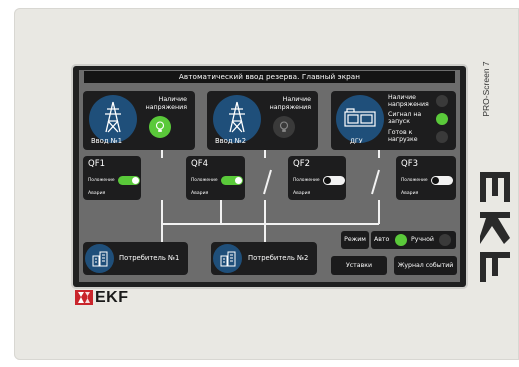 Image resolution: width=519 pixels, height=367 pixels. Describe the element at coordinates (96, 164) in the screenshot. I see `breaker-qf1-name: QF1` at that location.